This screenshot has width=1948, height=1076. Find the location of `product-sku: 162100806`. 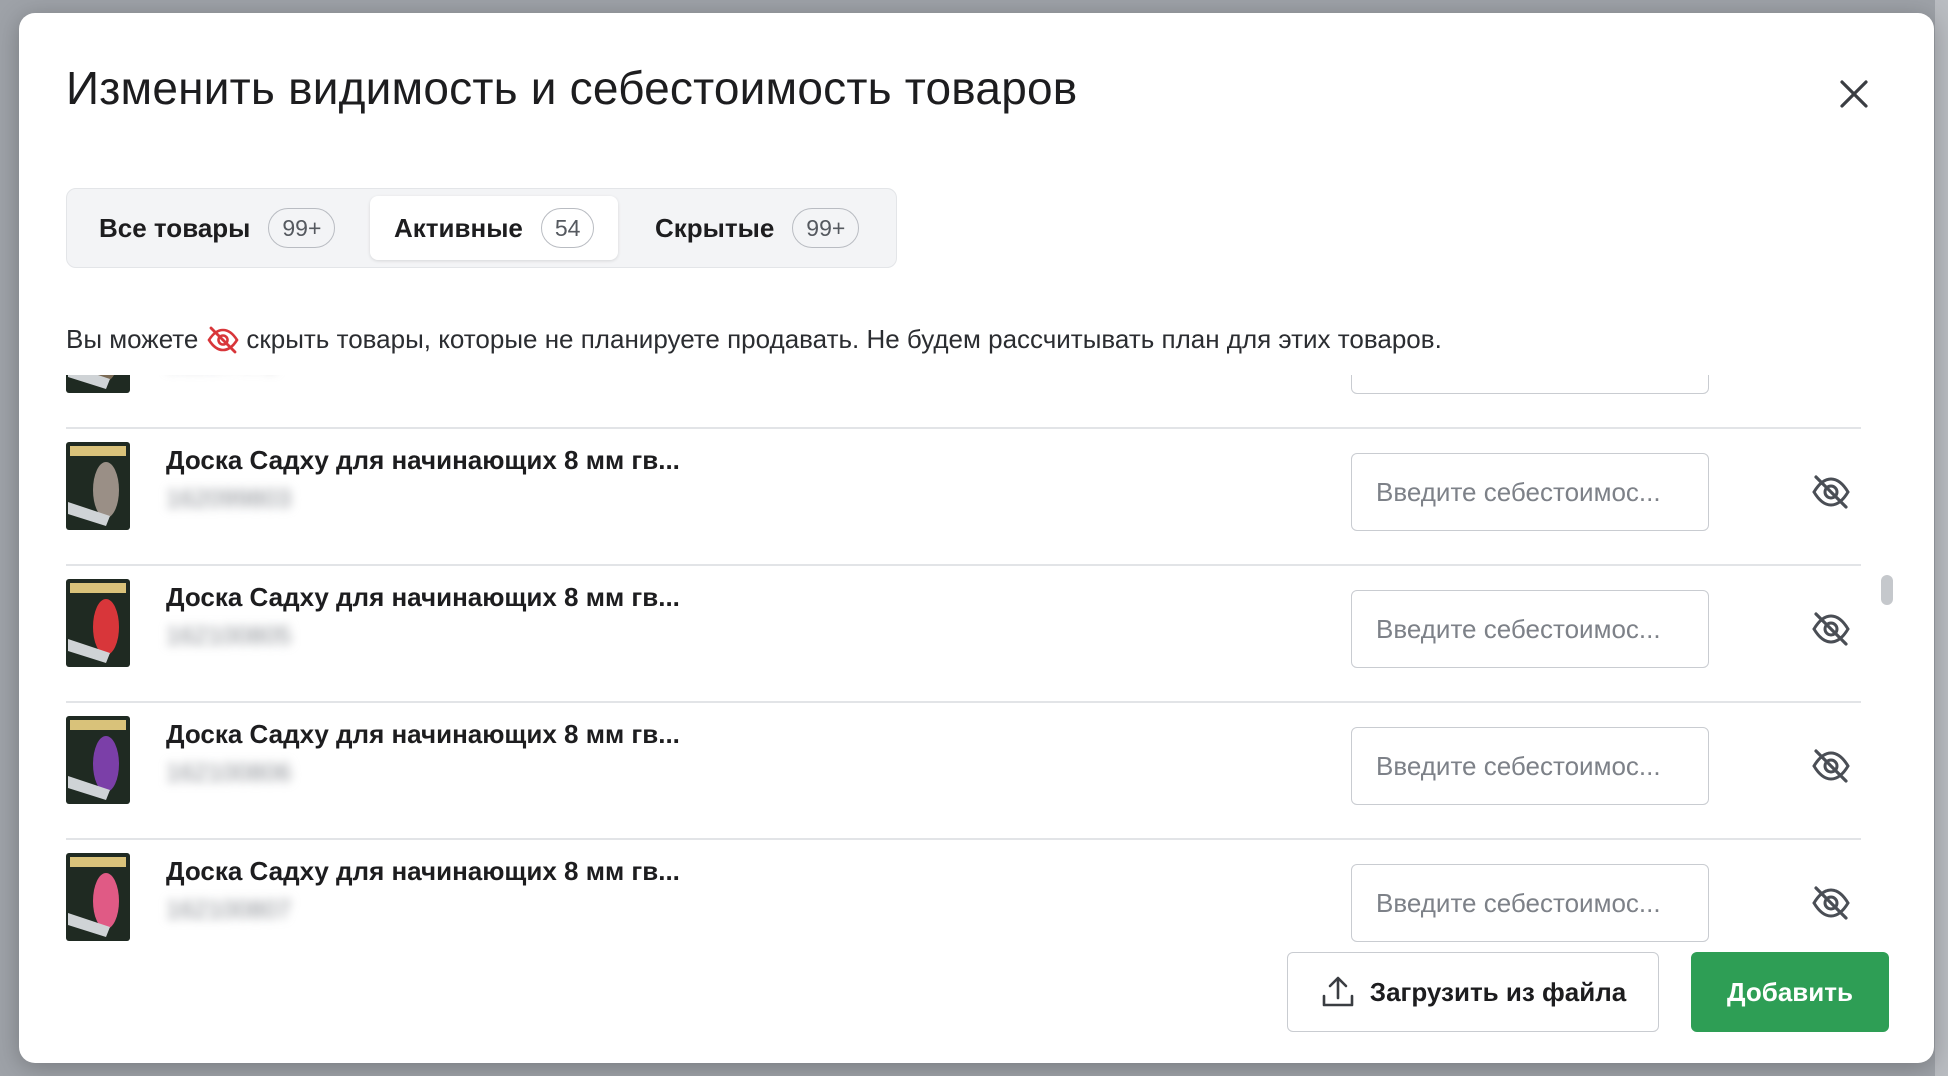

product-sku: 162100806 is located at coordinates (229, 773).